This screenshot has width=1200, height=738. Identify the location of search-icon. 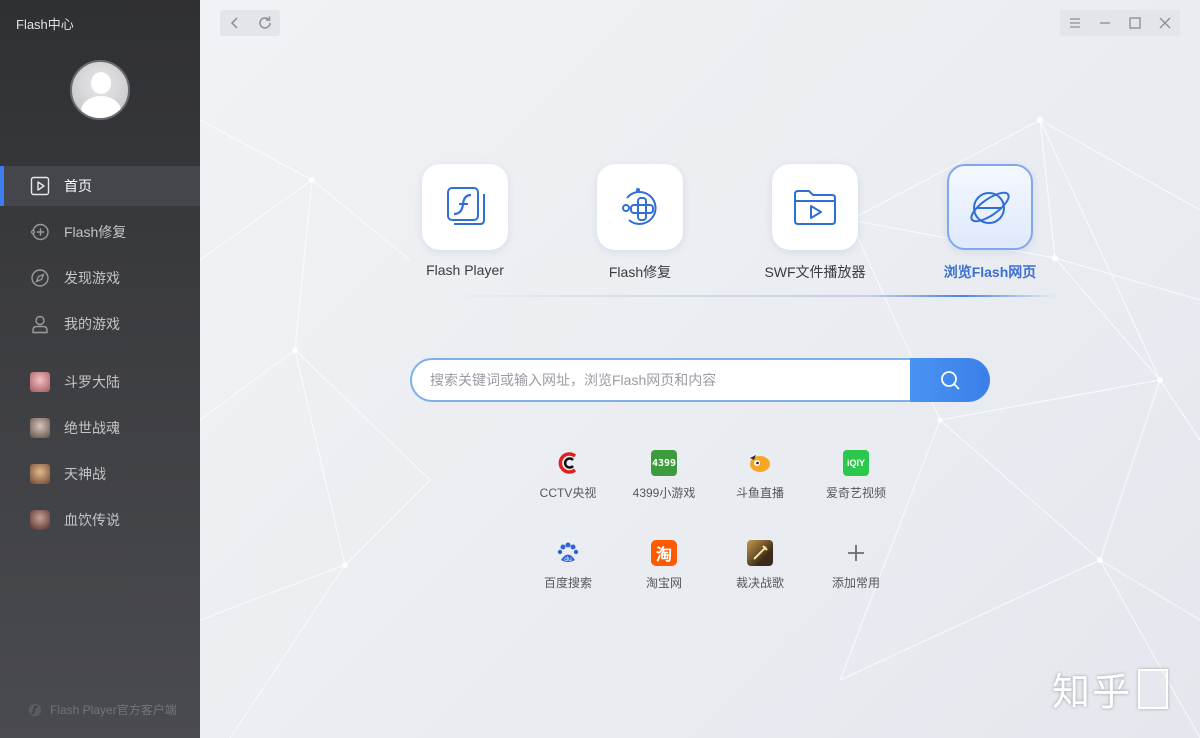
(950, 380).